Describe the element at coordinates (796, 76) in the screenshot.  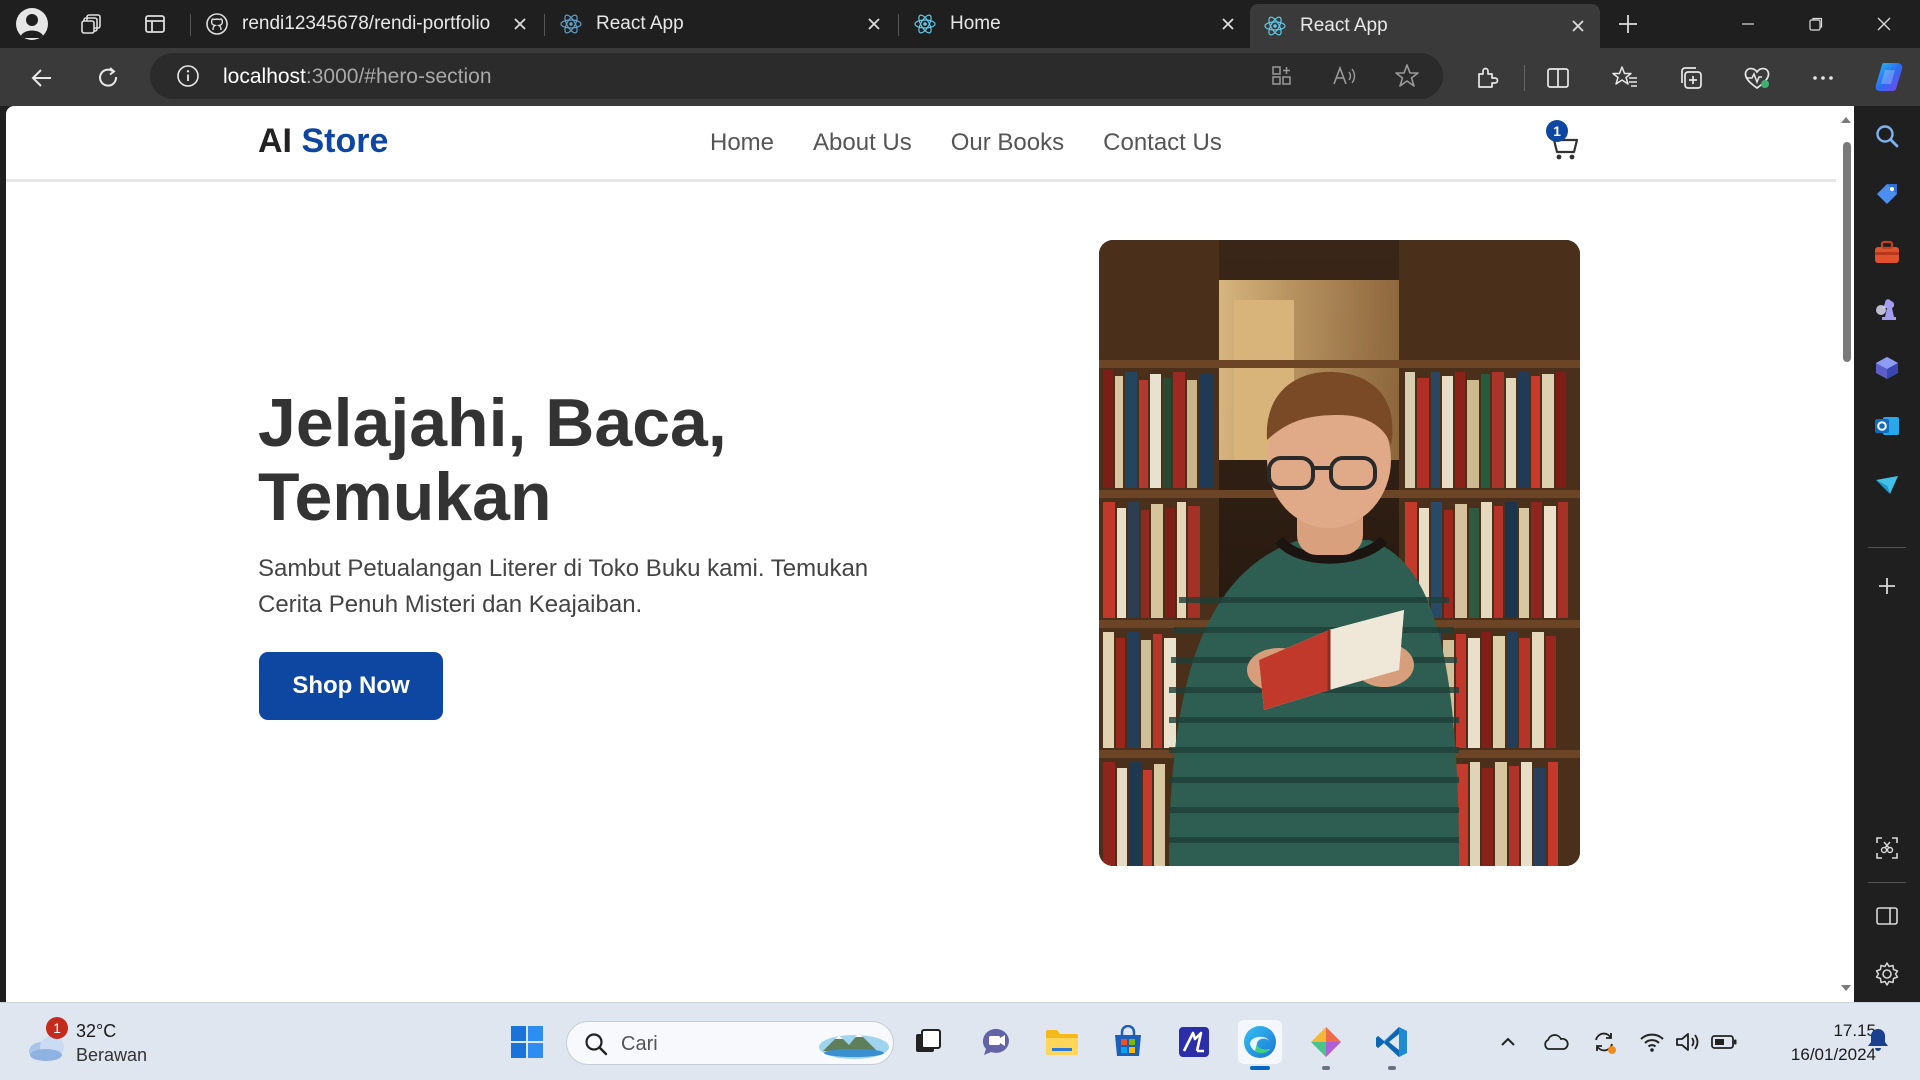
I see `address-bar: localhost:3000/#hero-section` at that location.